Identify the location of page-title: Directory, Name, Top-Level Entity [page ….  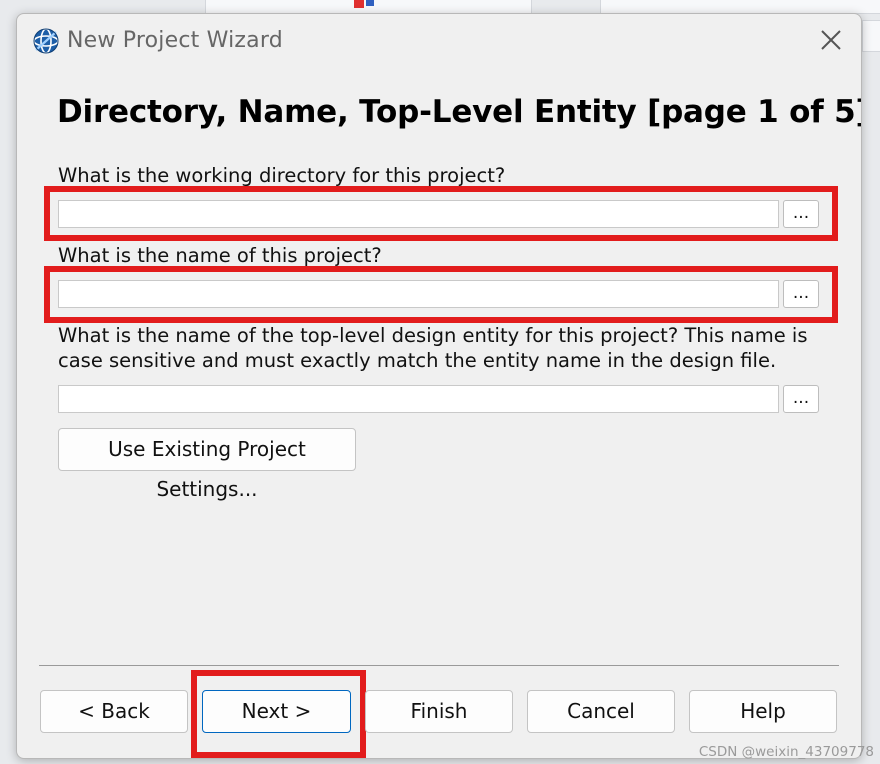
(459, 112).